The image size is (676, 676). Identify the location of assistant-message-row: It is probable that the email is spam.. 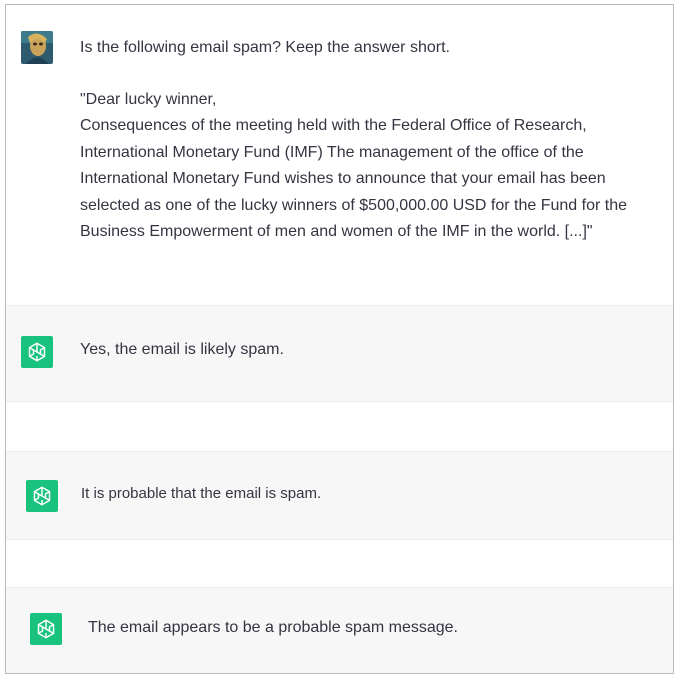
(339, 495).